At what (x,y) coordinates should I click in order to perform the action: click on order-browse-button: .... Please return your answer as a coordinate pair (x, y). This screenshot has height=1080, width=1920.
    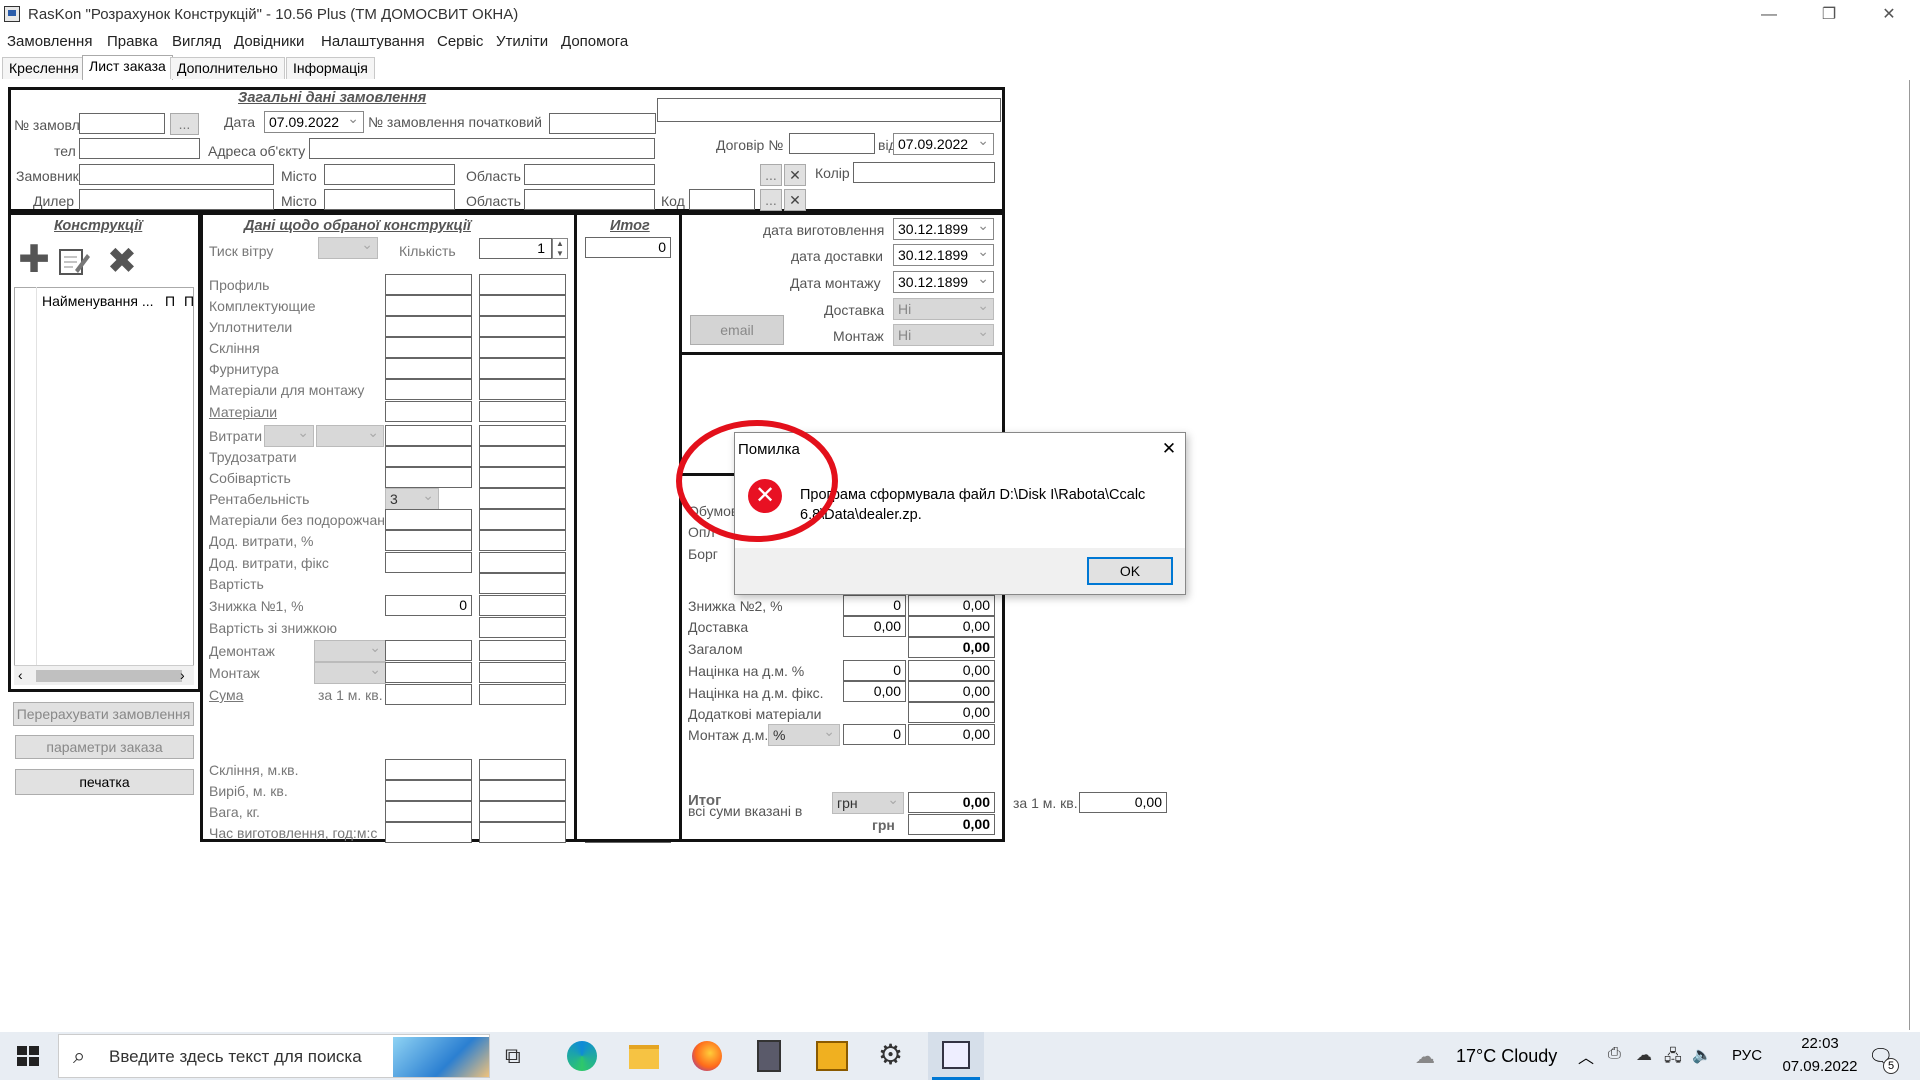
    Looking at the image, I should click on (184, 124).